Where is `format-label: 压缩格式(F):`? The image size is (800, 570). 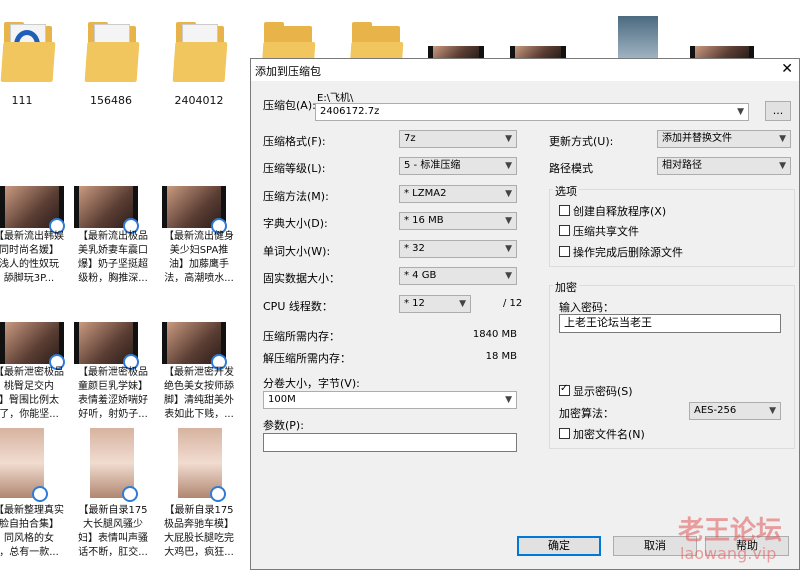 format-label: 压缩格式(F): is located at coordinates (294, 141).